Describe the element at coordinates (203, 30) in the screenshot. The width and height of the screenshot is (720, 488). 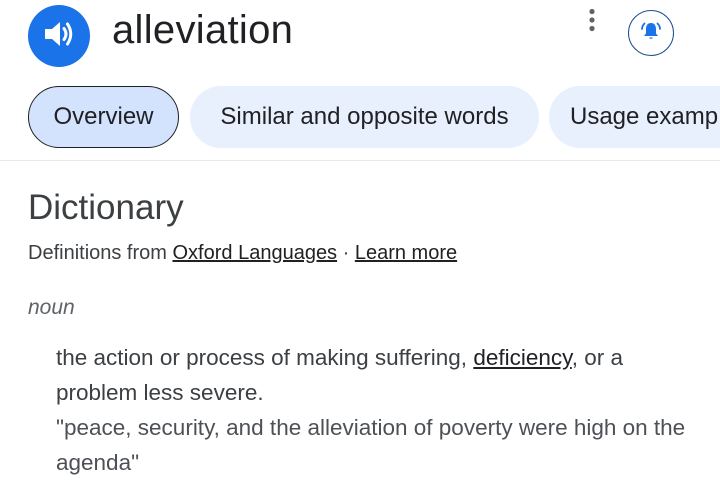
I see `headword: alleviation` at that location.